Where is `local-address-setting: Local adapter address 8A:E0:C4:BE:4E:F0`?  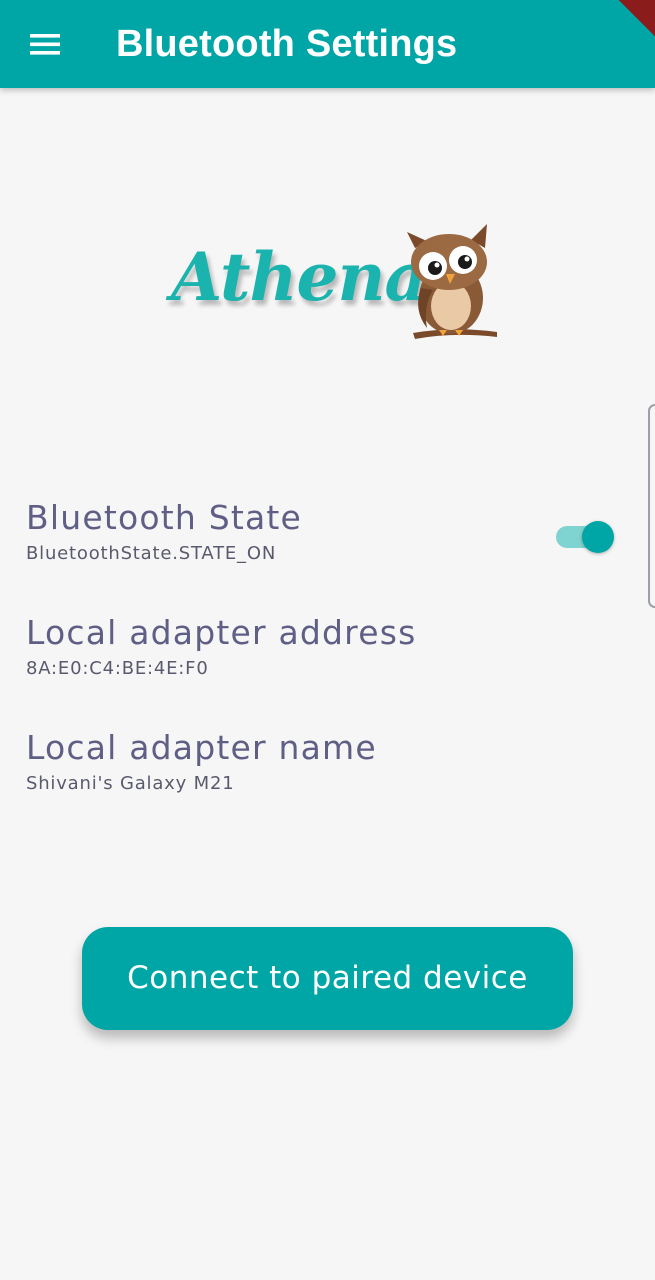
local-address-setting: Local adapter address 8A:E0:C4:BE:4E:F0 is located at coordinates (221, 647).